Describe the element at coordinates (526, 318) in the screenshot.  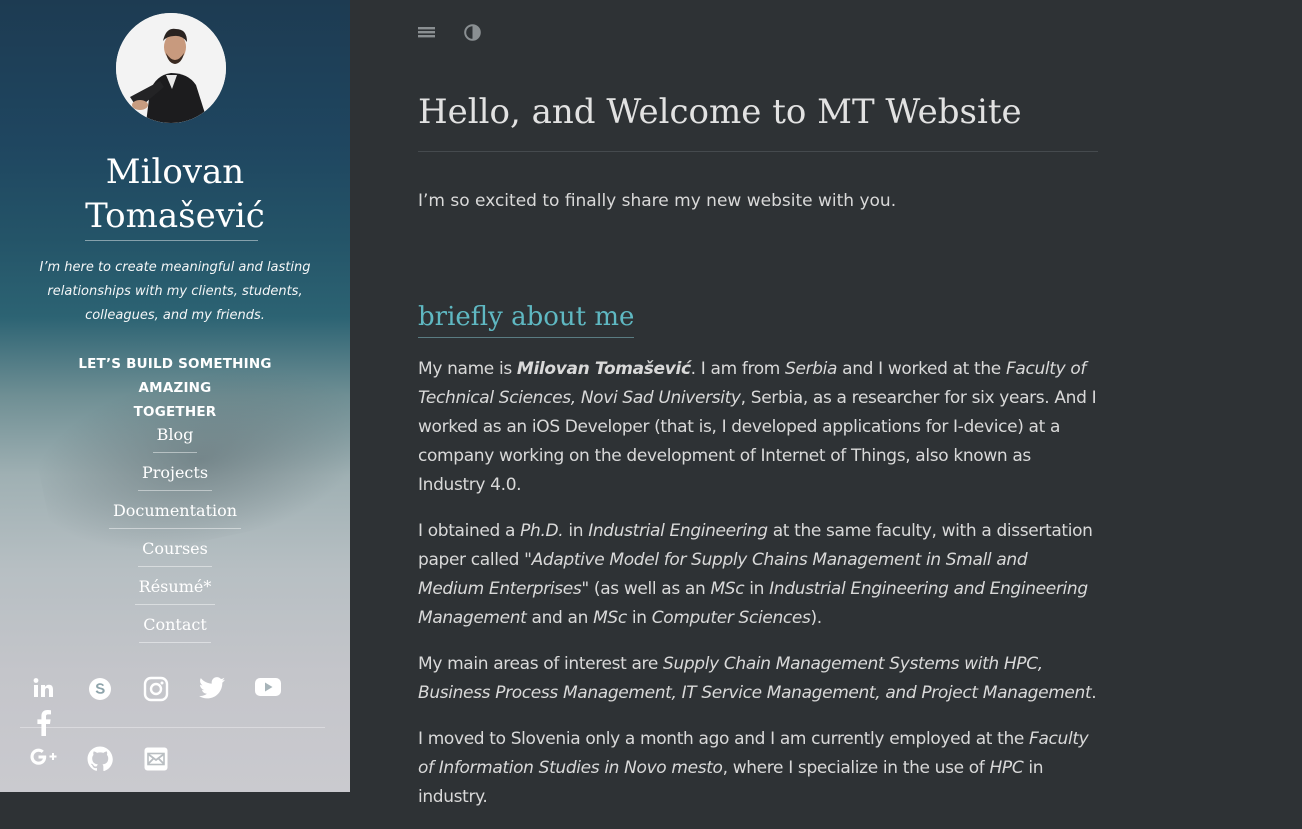
I see `section-heading: briefly about me` at that location.